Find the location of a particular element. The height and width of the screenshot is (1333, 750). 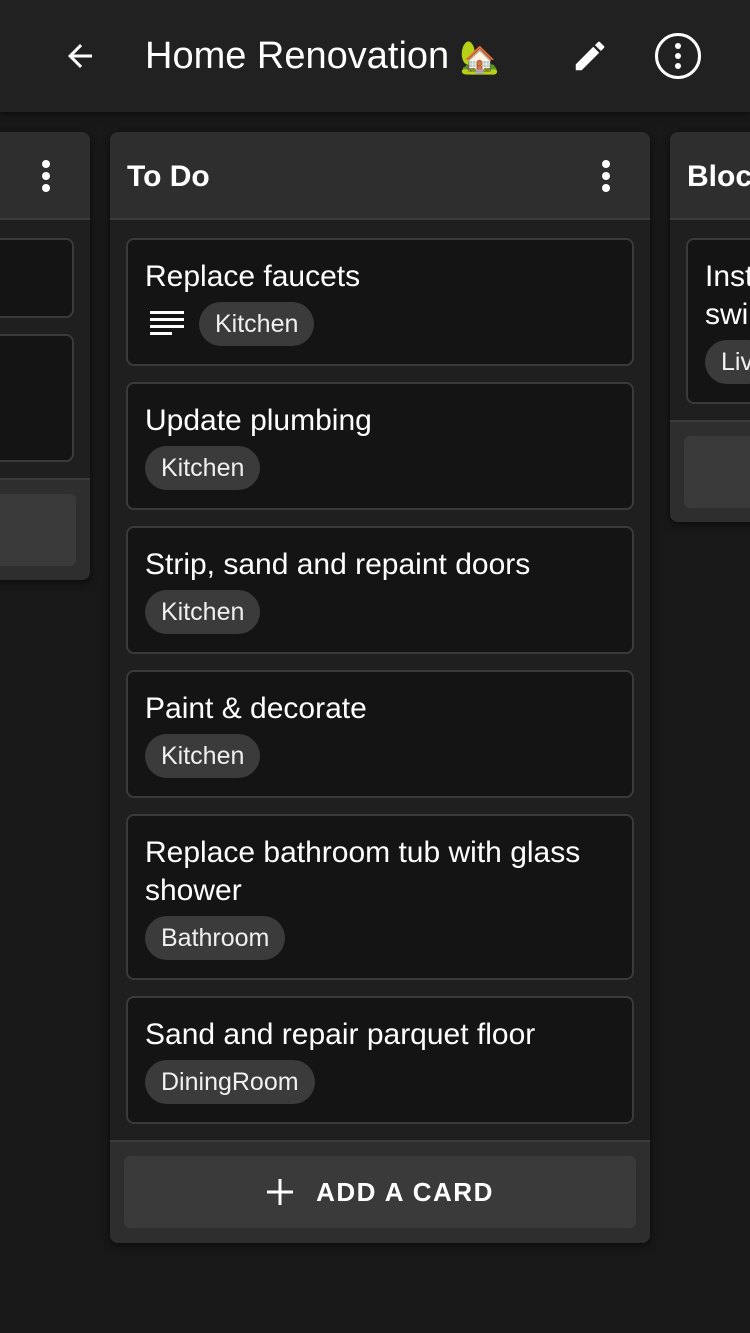

plus-icon is located at coordinates (280, 1192).